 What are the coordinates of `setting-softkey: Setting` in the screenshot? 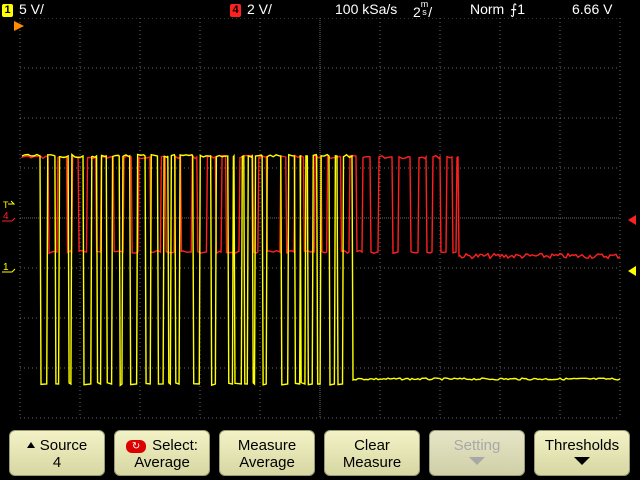 It's located at (477, 453).